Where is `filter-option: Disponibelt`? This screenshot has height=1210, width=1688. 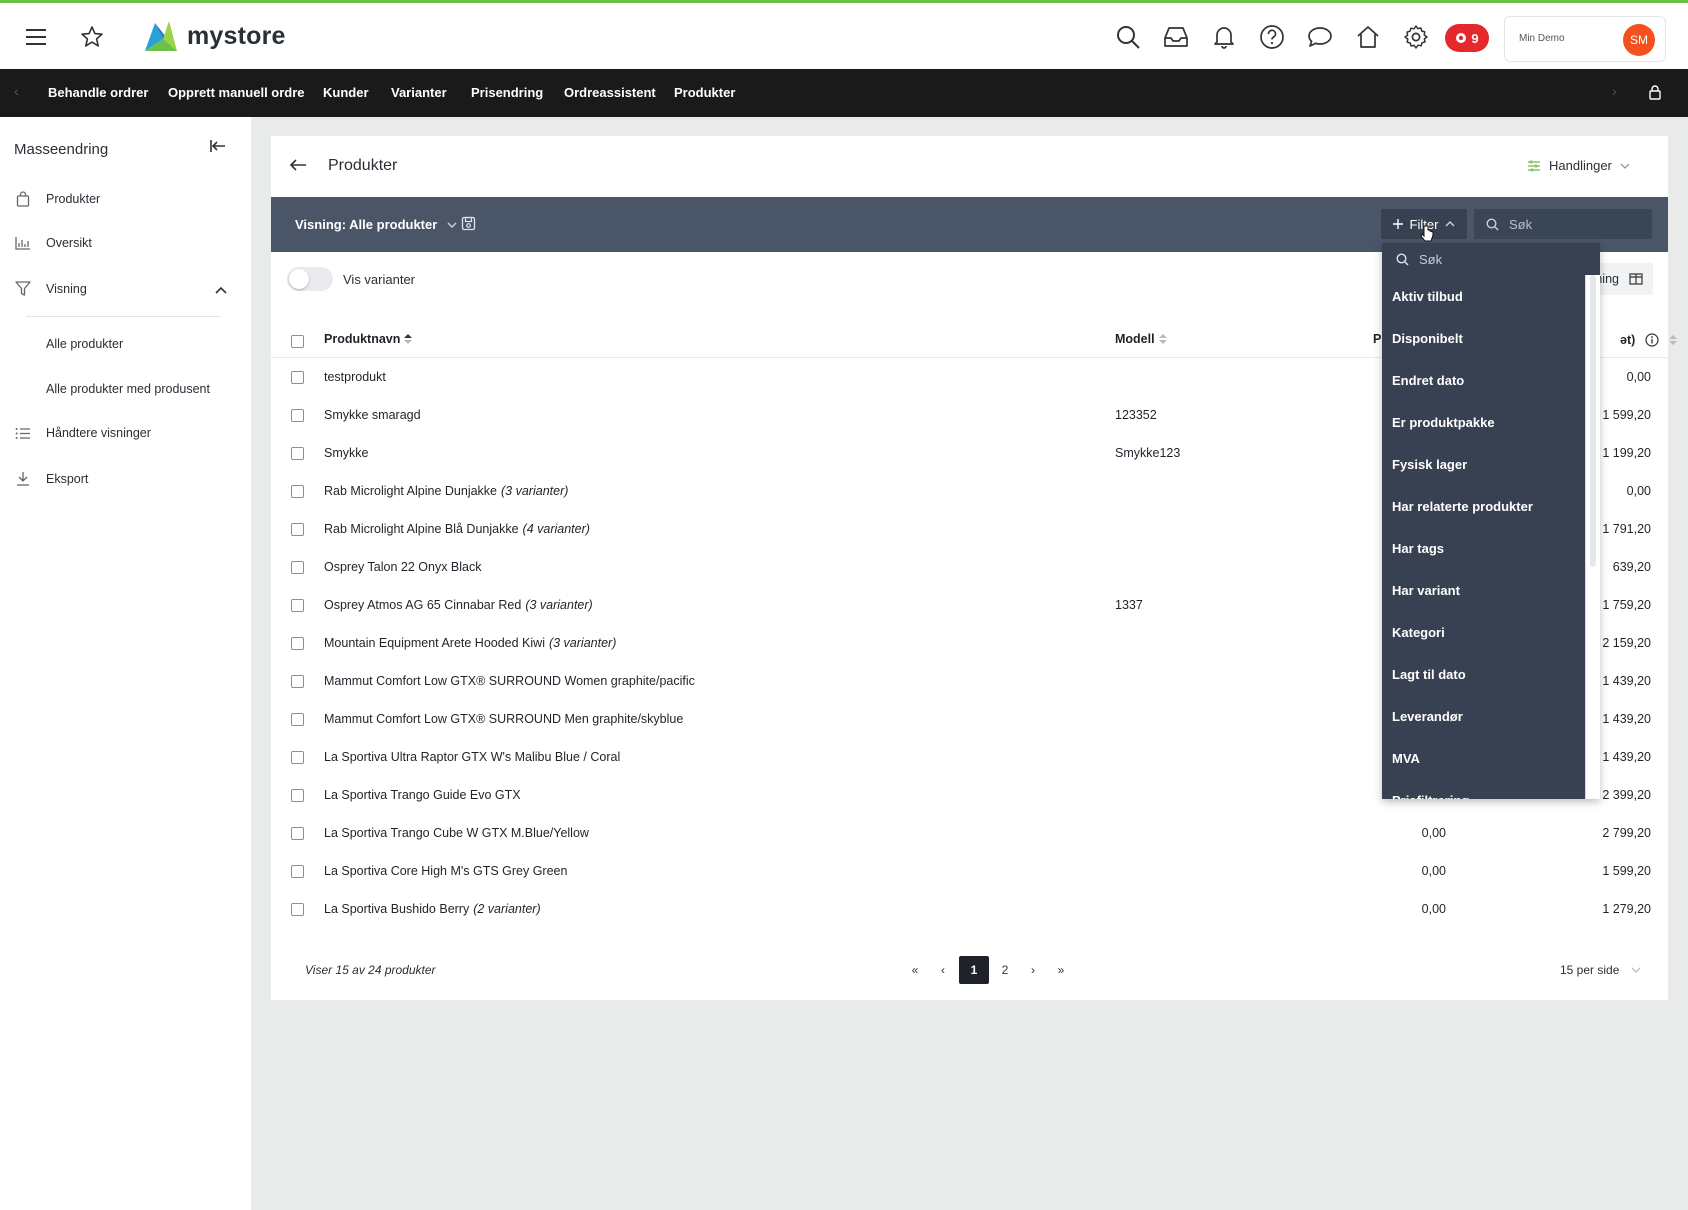 filter-option: Disponibelt is located at coordinates (1484, 338).